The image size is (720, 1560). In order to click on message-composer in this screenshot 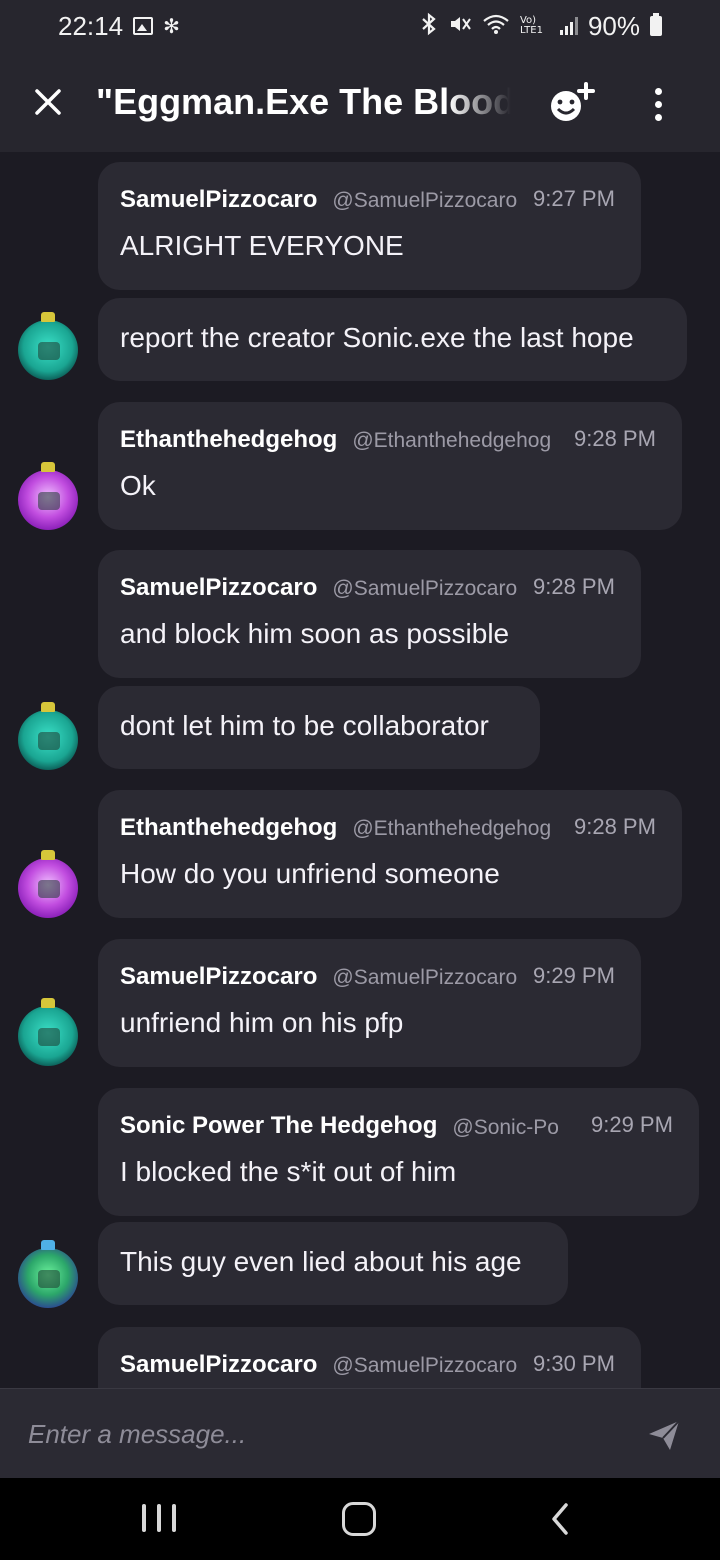, I will do `click(360, 1433)`.